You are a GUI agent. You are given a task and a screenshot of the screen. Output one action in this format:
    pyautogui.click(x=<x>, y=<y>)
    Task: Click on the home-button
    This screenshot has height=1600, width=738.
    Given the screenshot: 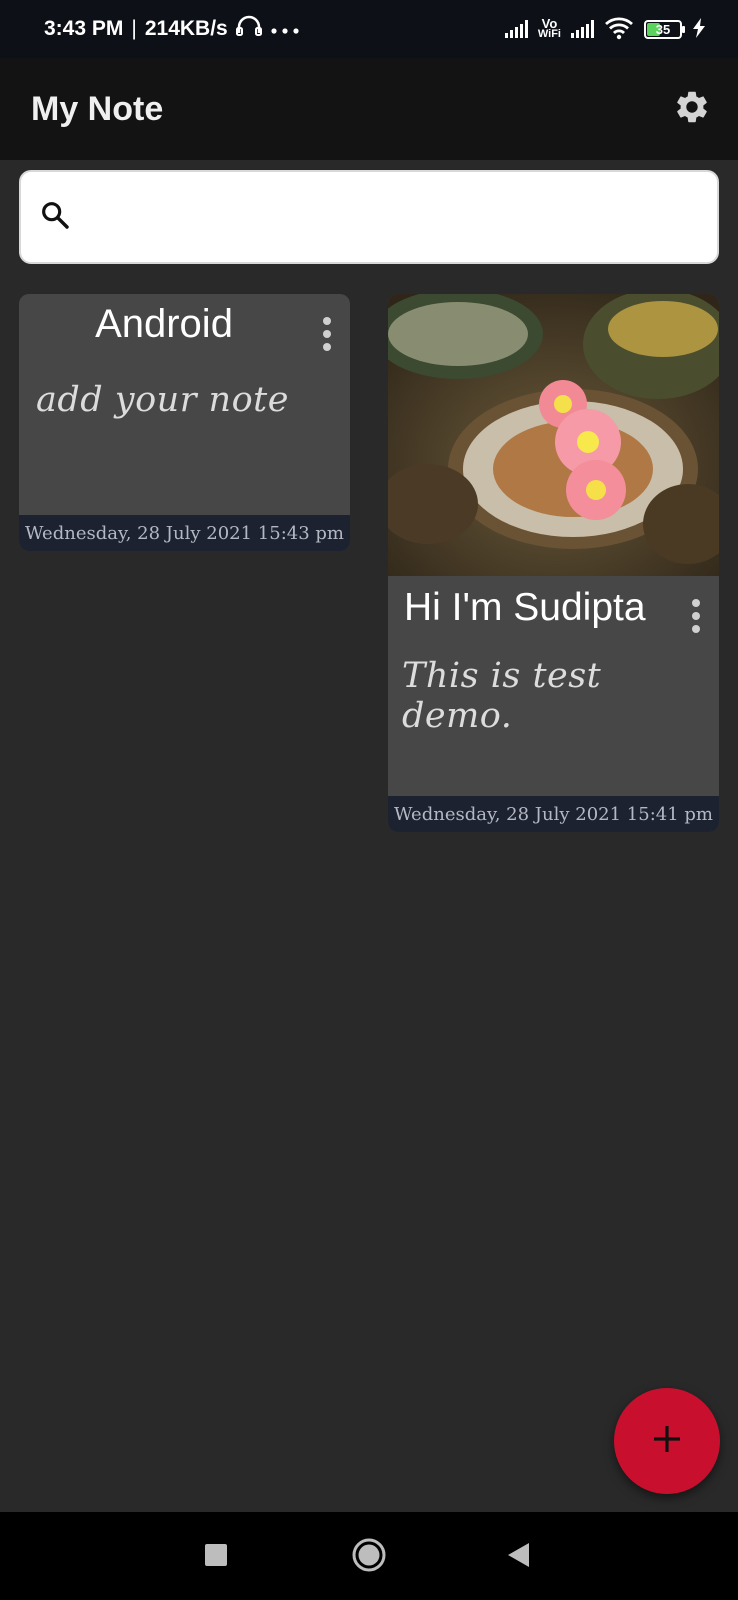 What is the action you would take?
    pyautogui.click(x=369, y=1557)
    